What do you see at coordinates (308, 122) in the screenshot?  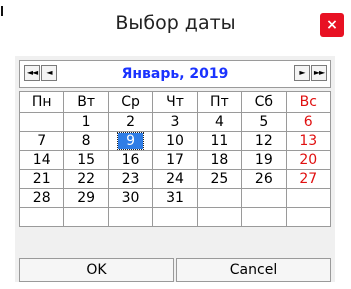 I see `calendar-day-sunday: 6` at bounding box center [308, 122].